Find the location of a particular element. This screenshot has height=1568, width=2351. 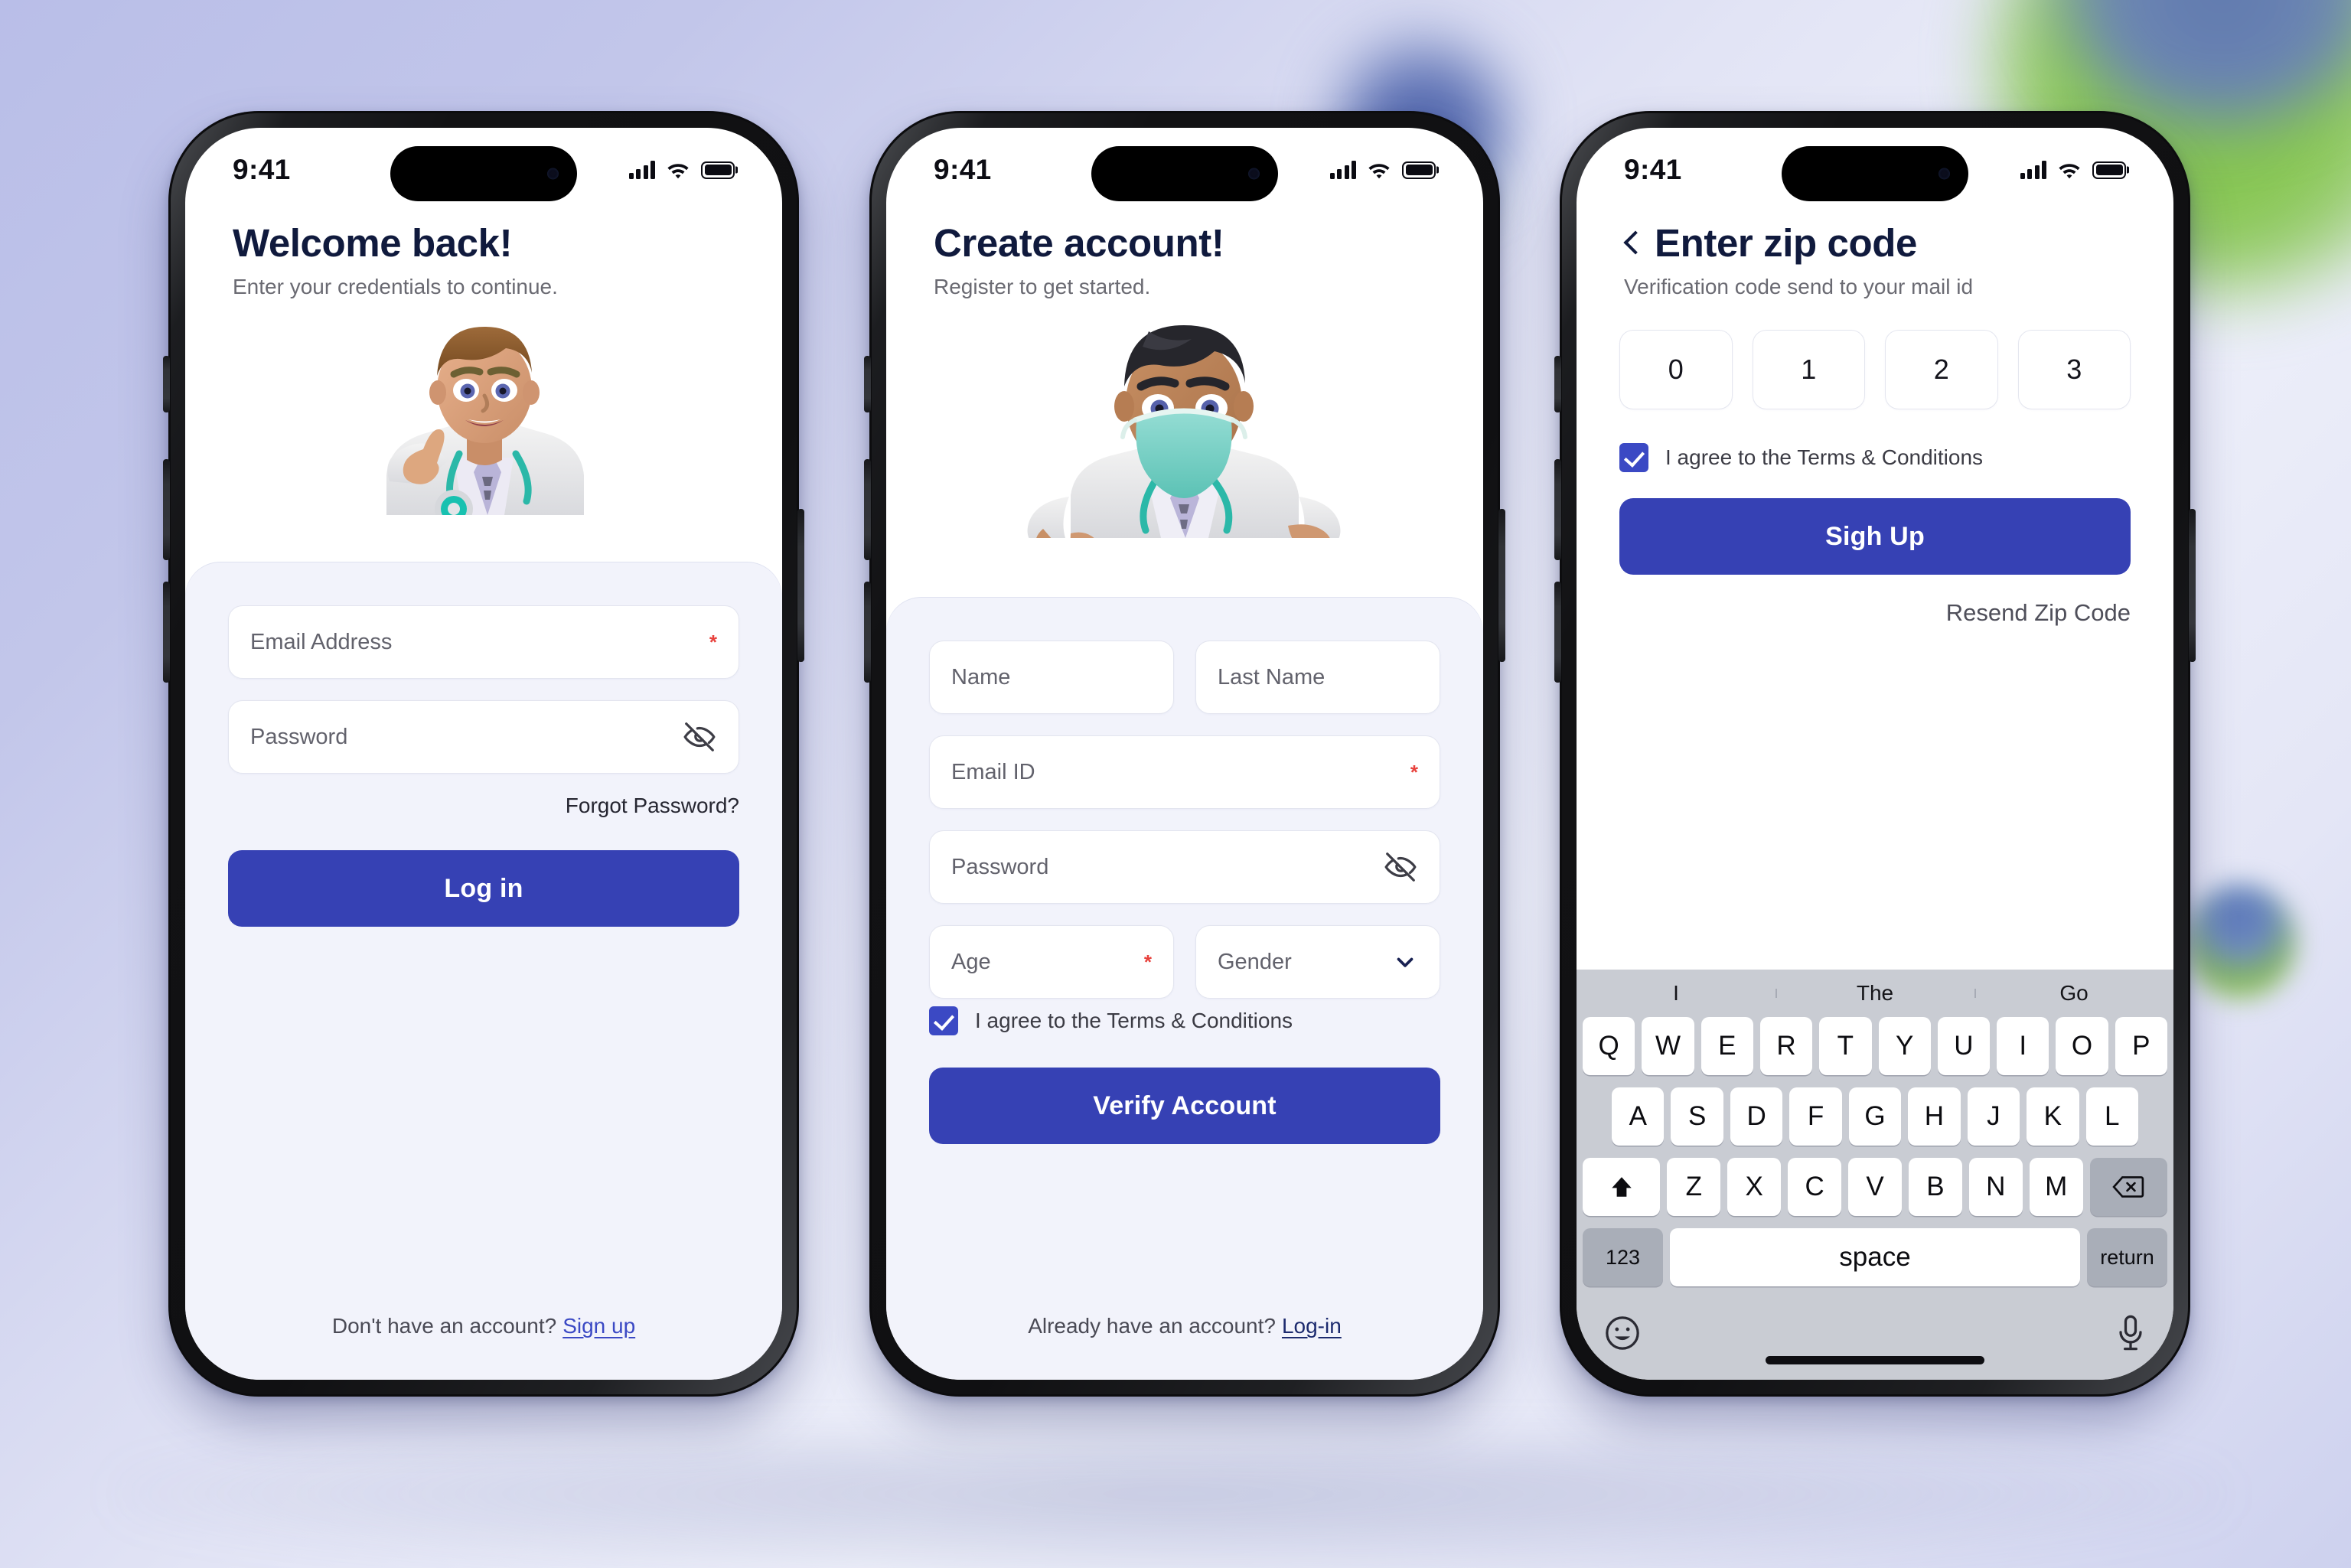

emoji-smiley-icon is located at coordinates (1622, 1333).